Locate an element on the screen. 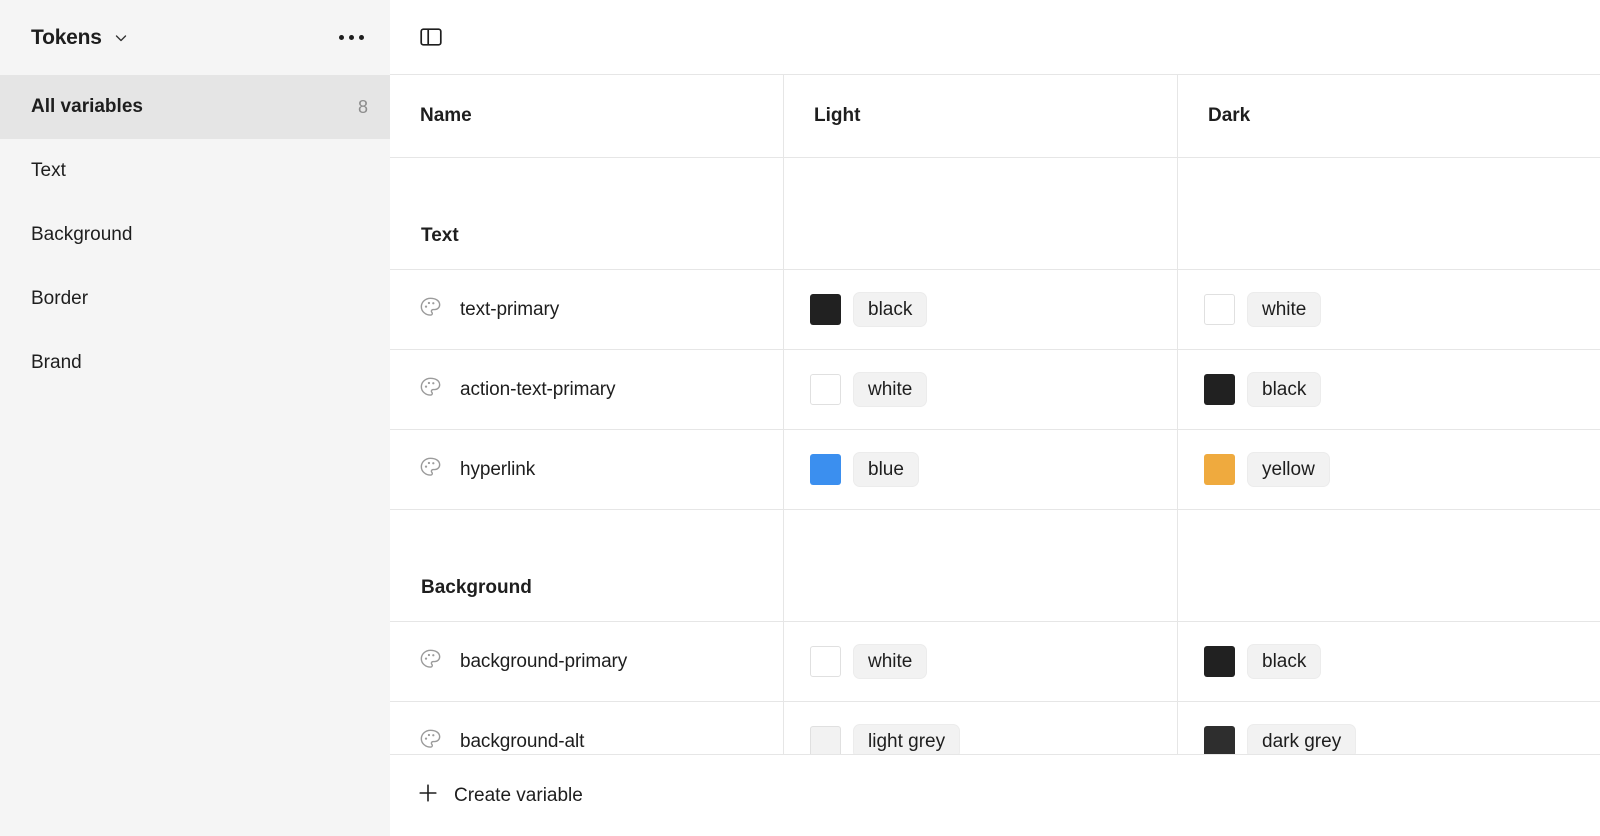  dark-value-cell: dark grey is located at coordinates (1388, 729).